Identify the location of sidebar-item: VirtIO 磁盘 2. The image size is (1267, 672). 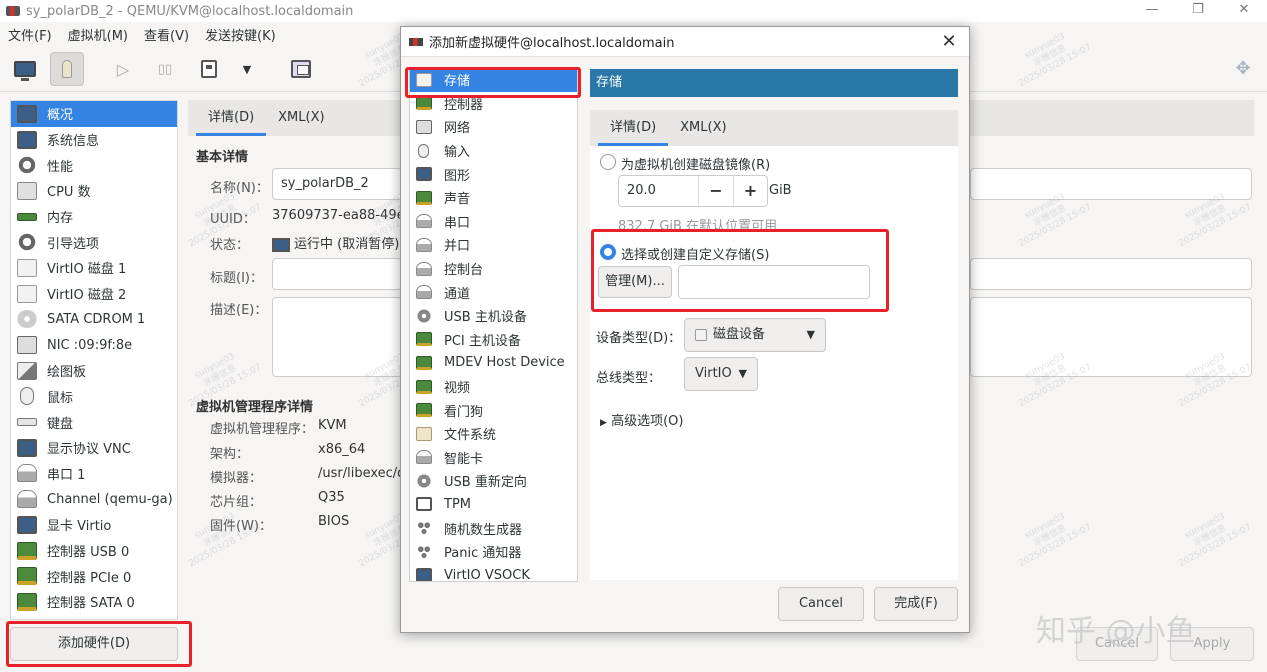
(94, 294).